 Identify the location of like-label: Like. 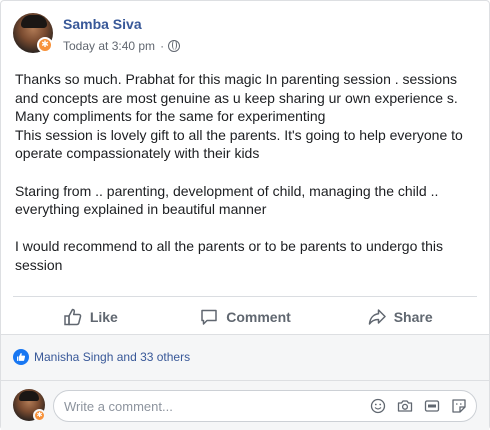
(103, 317).